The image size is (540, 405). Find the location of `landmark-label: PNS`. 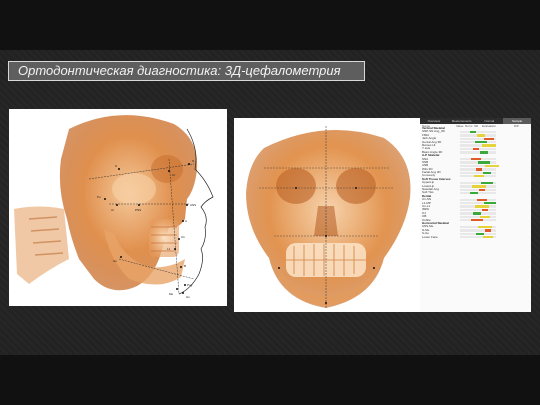

landmark-label: PNS is located at coordinates (138, 210).